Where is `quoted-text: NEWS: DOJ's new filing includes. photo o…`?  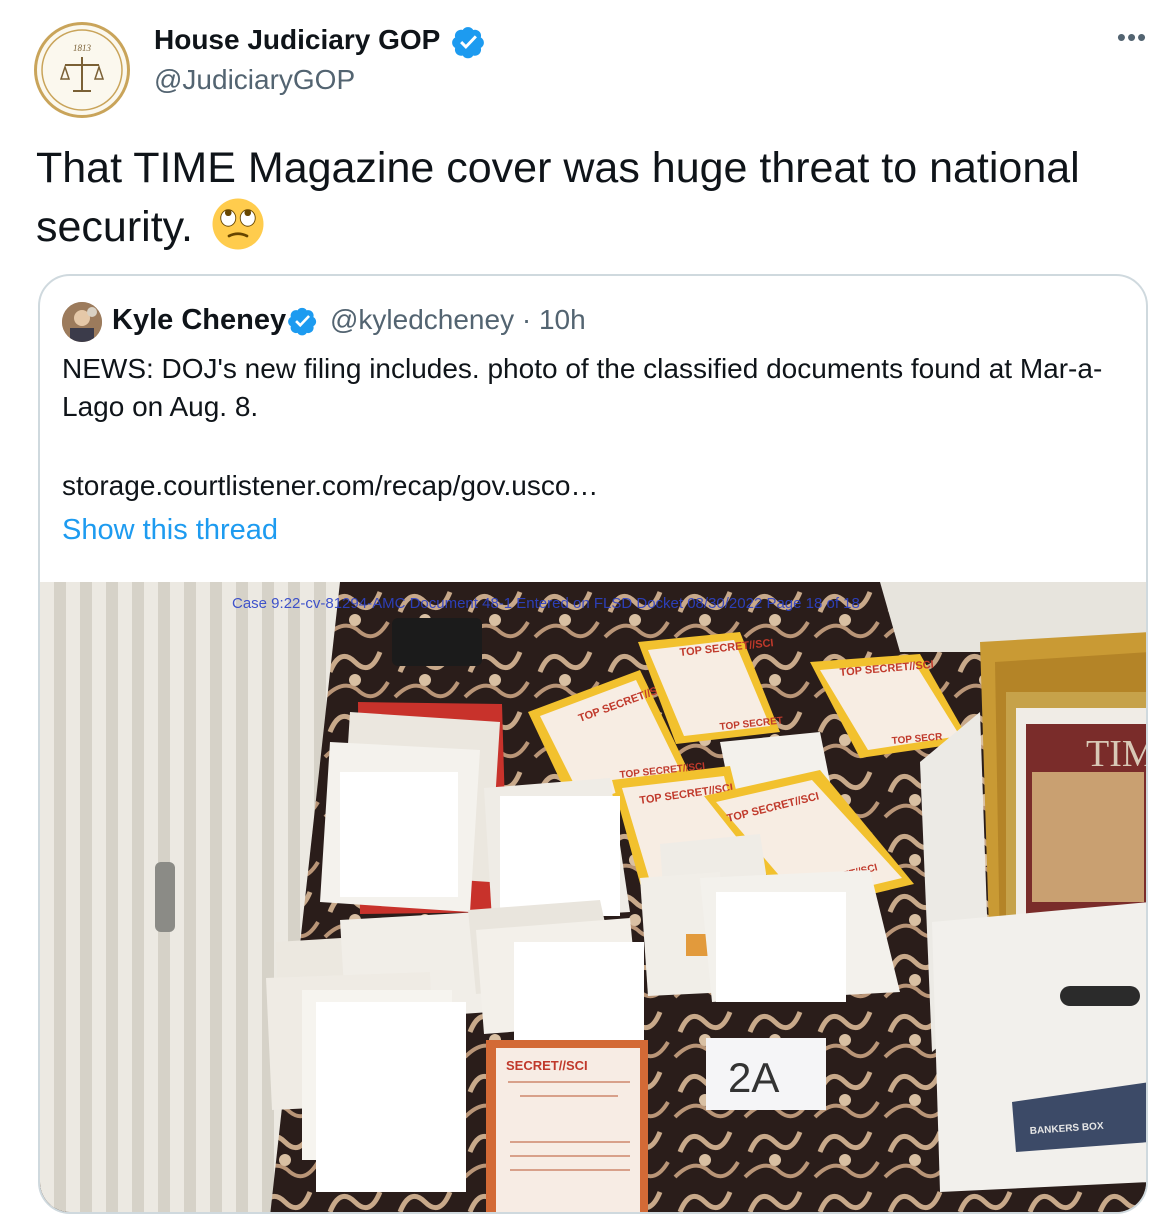 quoted-text: NEWS: DOJ's new filing includes. photo o… is located at coordinates (582, 387).